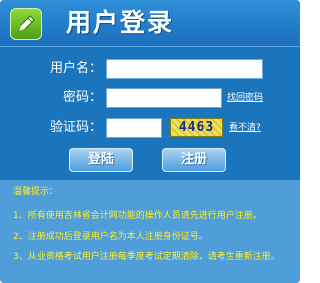  Describe the element at coordinates (146, 257) in the screenshot. I see `tip-item: 3、从业资格考试用户注册每季度考试定期清除，请考生重新注册。` at that location.